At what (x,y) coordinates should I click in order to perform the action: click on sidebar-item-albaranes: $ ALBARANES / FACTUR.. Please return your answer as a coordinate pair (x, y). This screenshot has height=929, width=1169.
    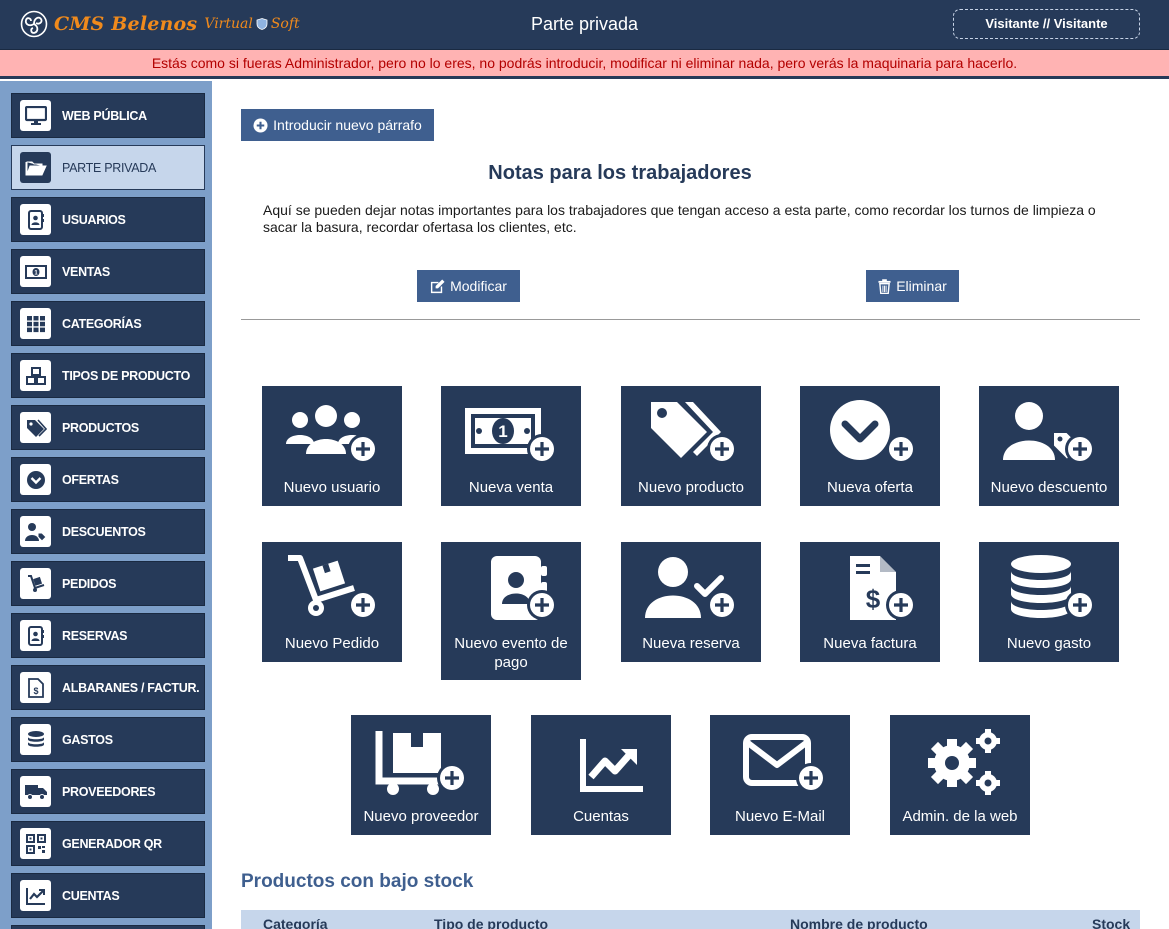
    Looking at the image, I should click on (108, 687).